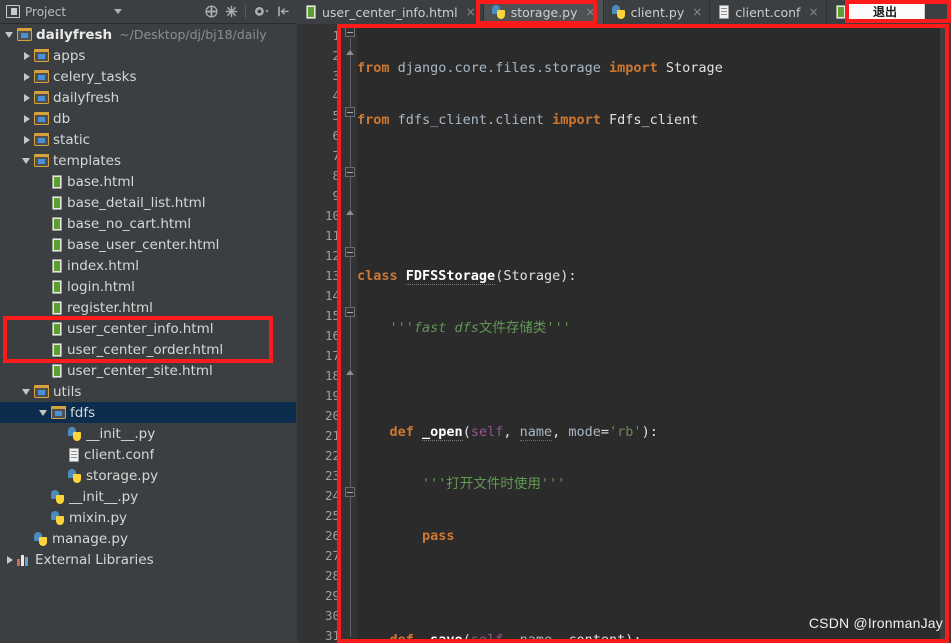  Describe the element at coordinates (148, 181) in the screenshot. I see `tree-item-base.html: base.html` at that location.